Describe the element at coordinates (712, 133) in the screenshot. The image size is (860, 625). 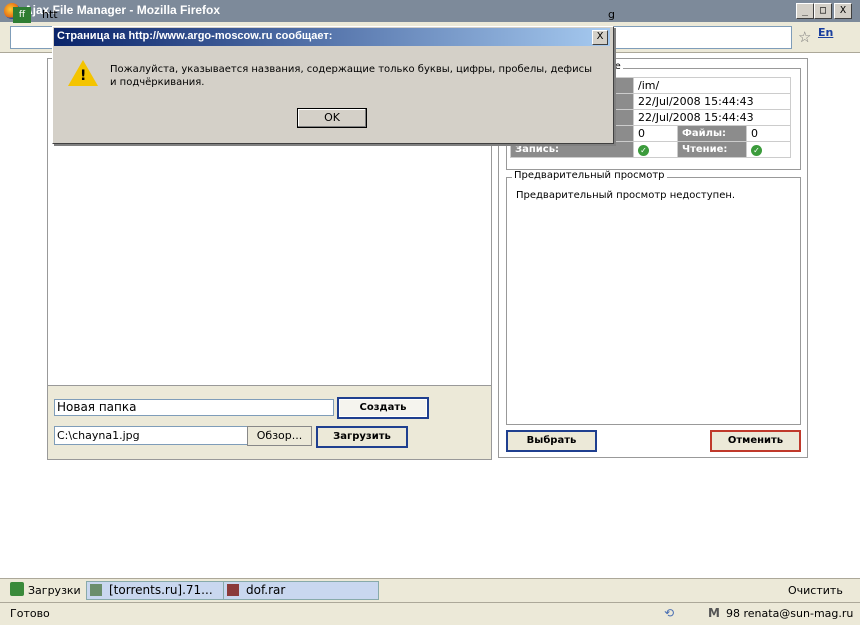
I see `files-label: Файлы:` at that location.